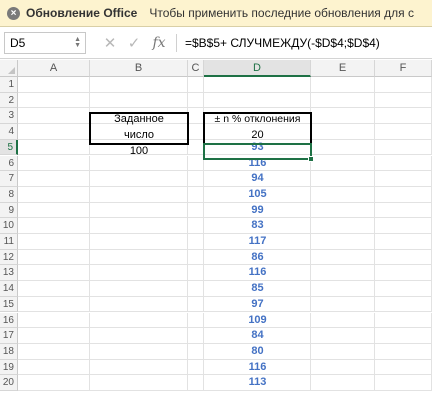 The width and height of the screenshot is (432, 417). What do you see at coordinates (139, 120) in the screenshot?
I see `cell-b3: Заданное` at bounding box center [139, 120].